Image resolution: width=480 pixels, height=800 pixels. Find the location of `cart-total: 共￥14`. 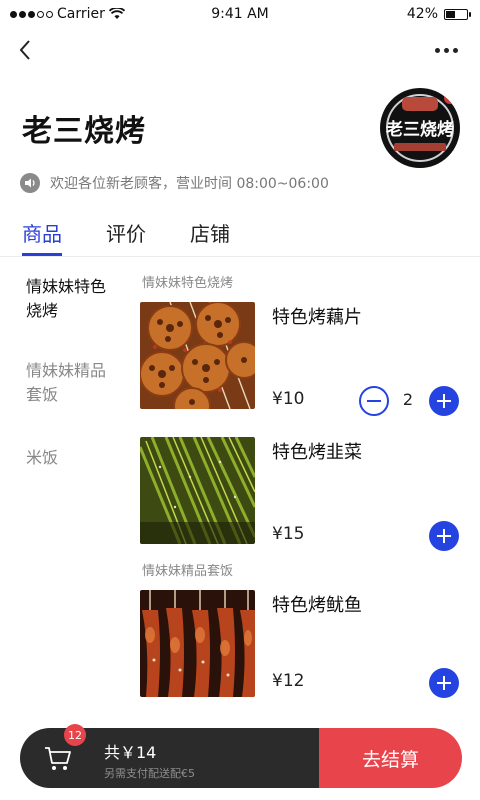

cart-total: 共￥14 is located at coordinates (130, 752).